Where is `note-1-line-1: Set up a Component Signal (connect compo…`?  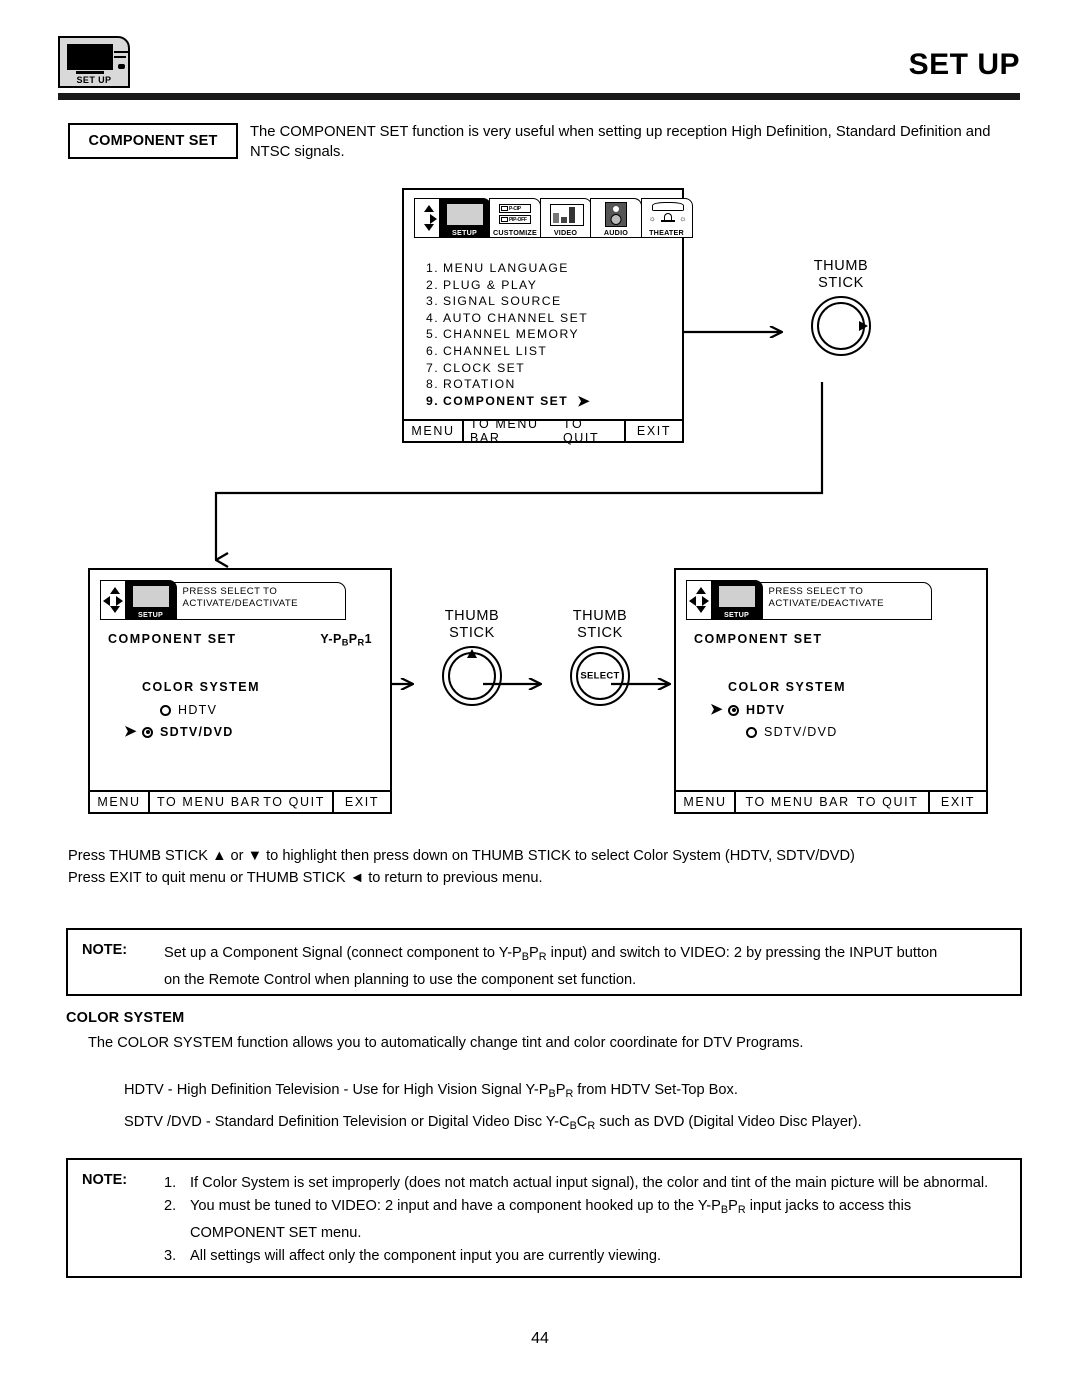 note-1-line-1: Set up a Component Signal (connect compo… is located at coordinates (551, 954).